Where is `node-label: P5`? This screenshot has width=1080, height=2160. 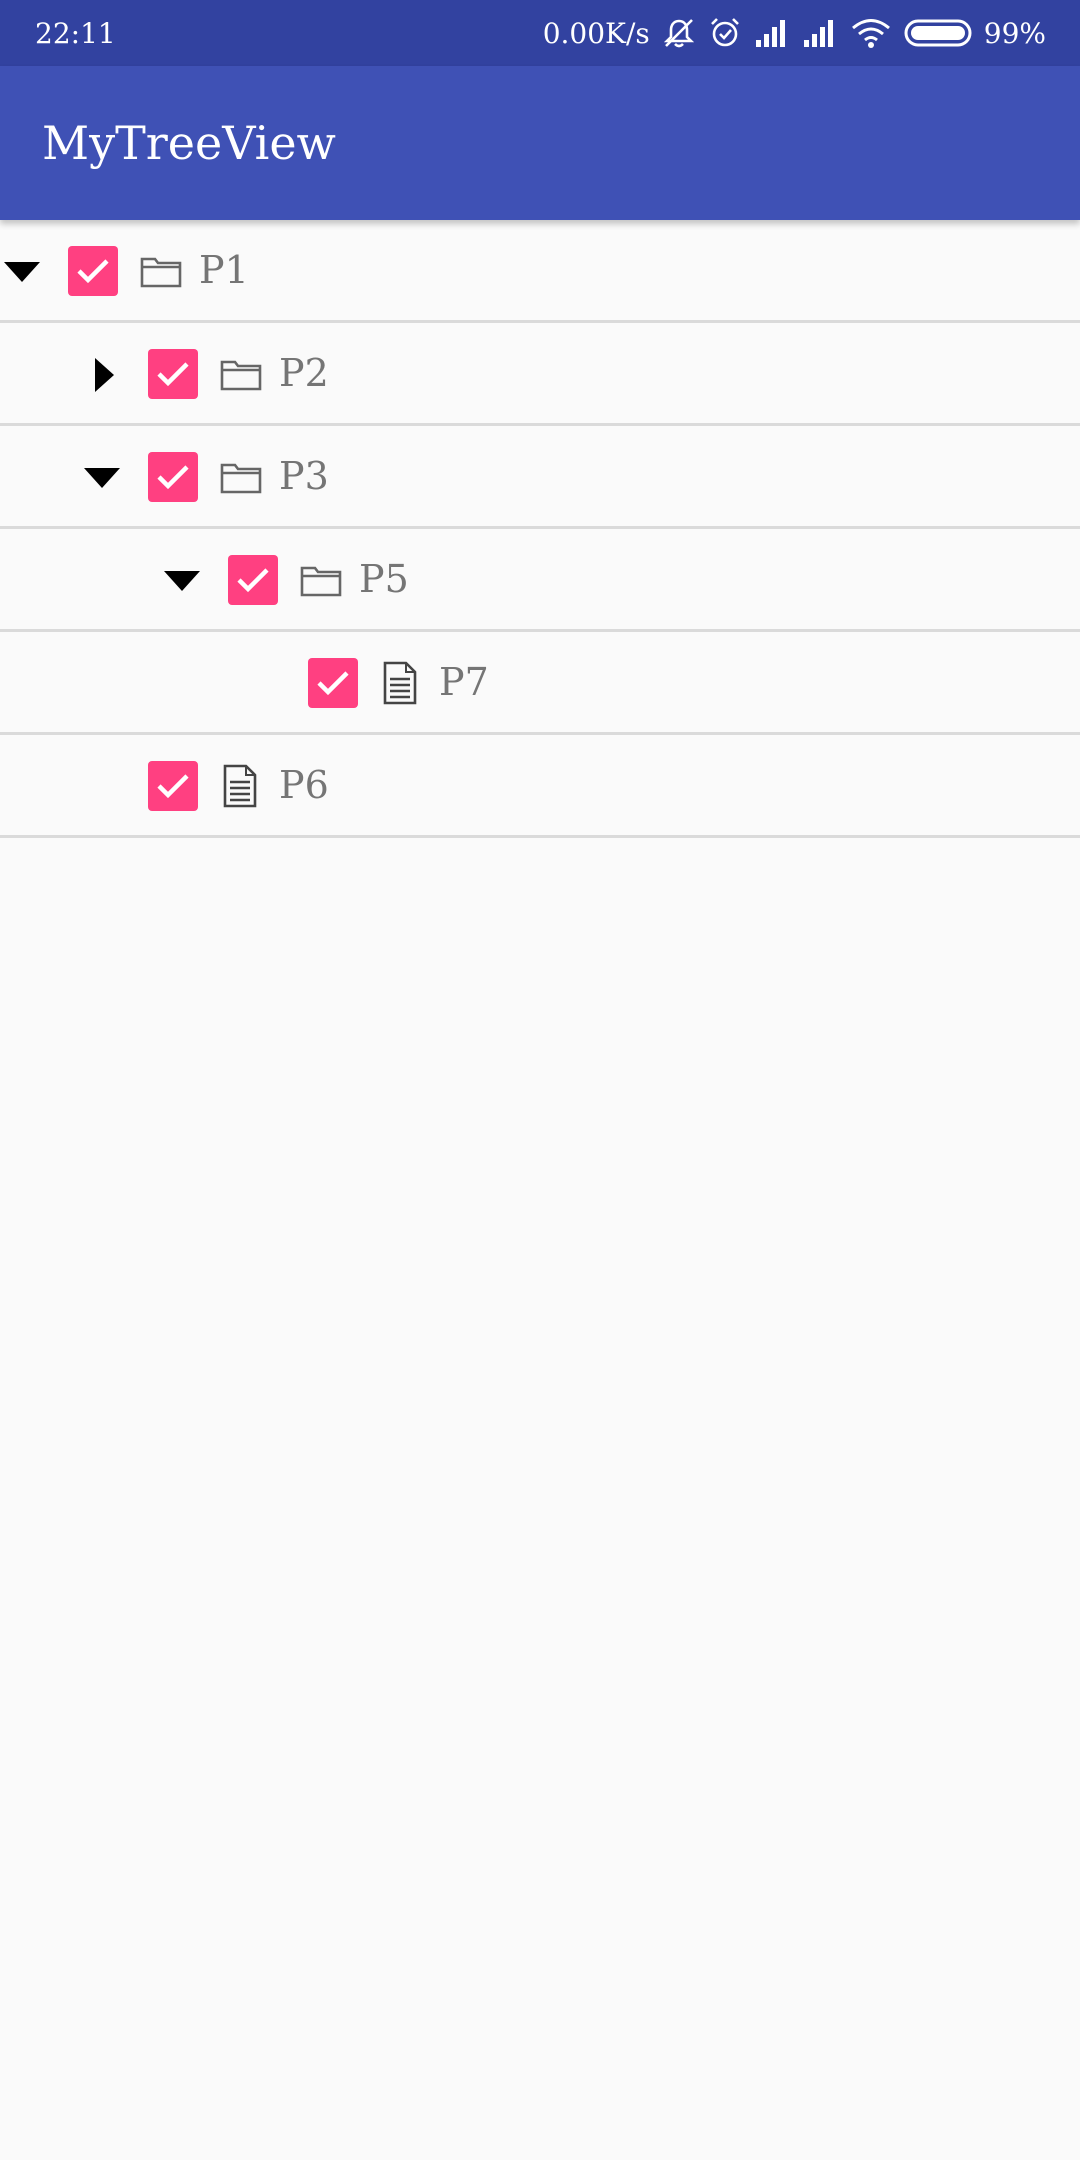 node-label: P5 is located at coordinates (384, 579).